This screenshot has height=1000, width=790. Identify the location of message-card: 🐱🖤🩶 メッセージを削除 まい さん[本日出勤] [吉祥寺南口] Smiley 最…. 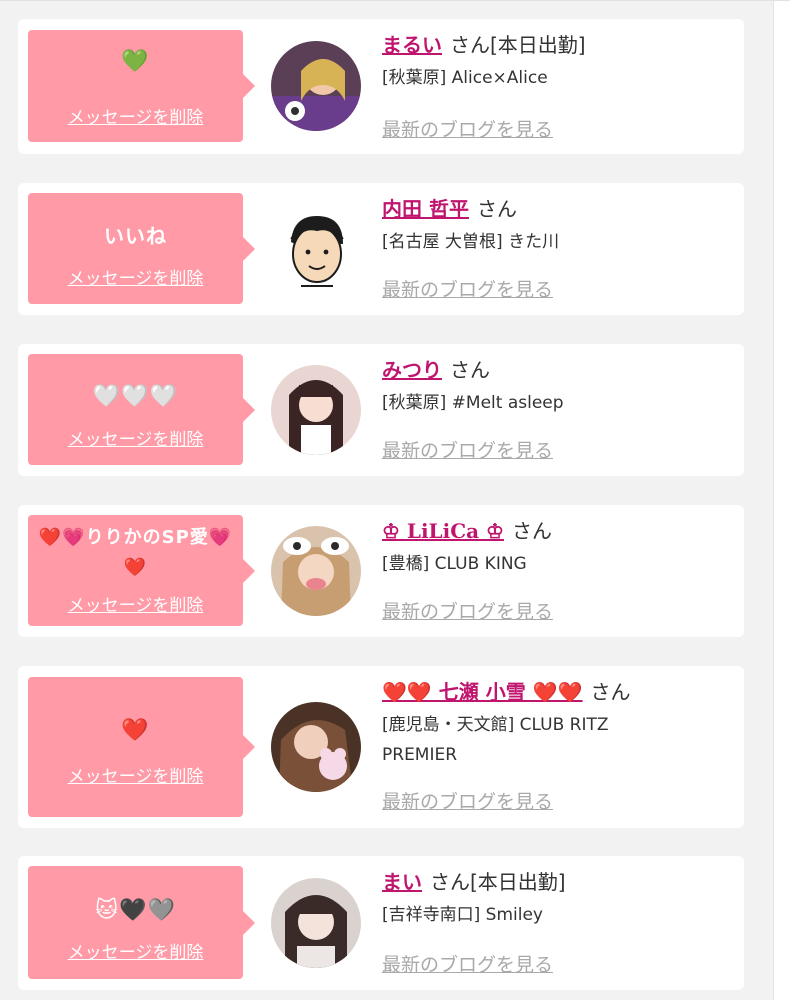
(381, 923).